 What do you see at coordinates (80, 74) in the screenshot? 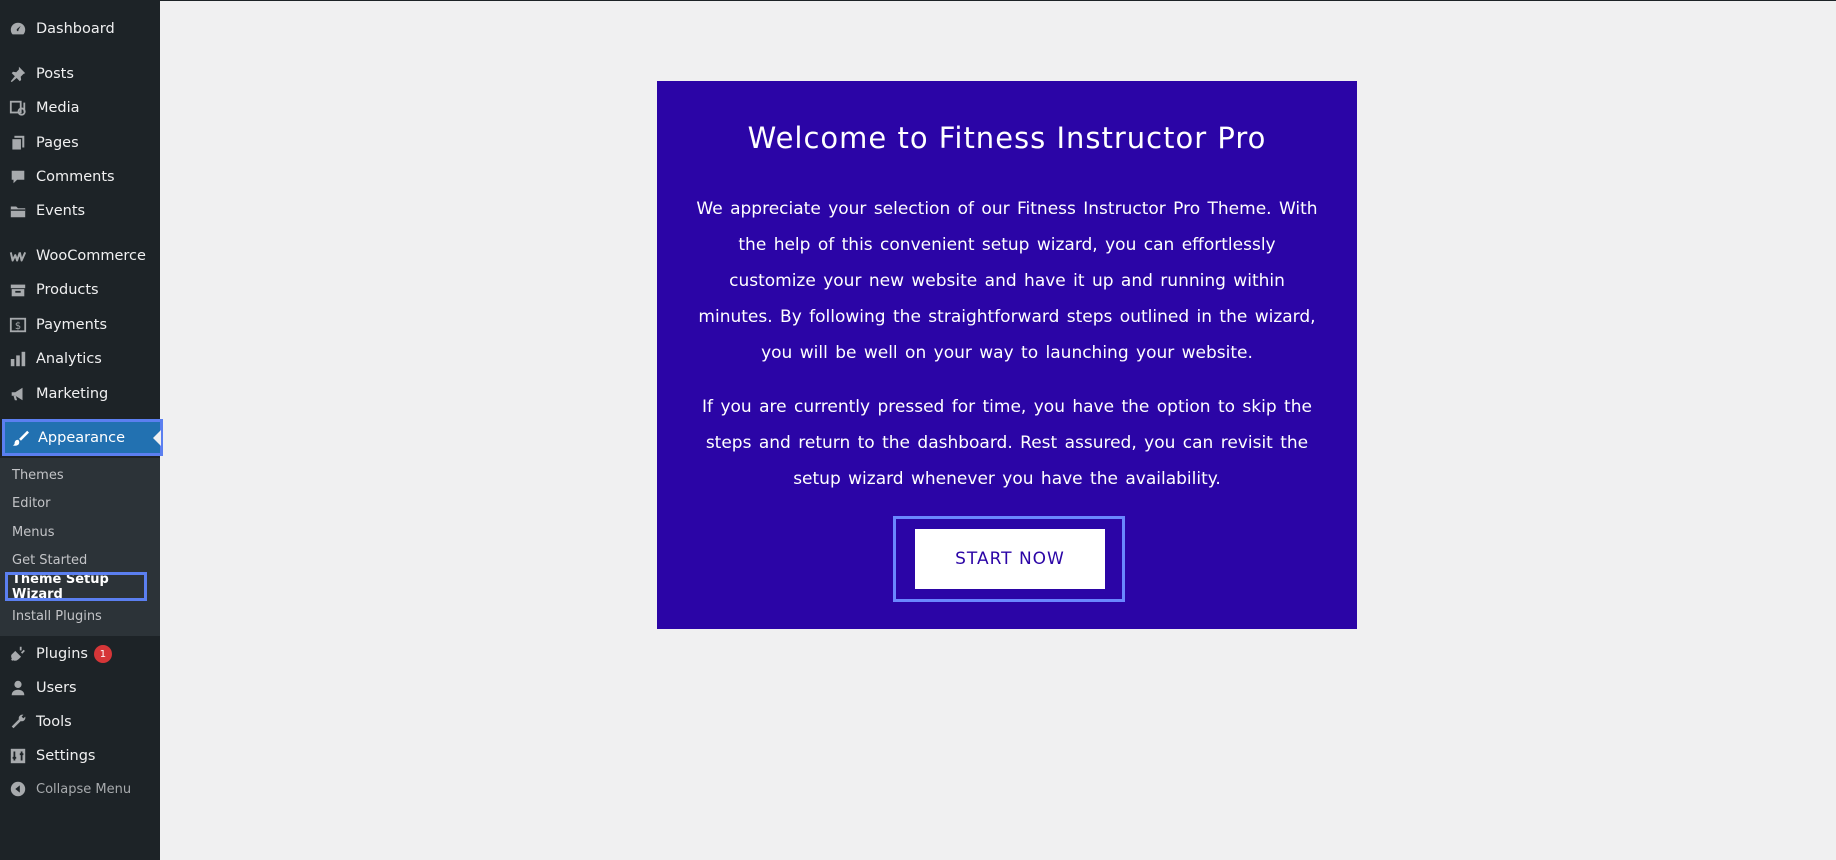
I see `sidebar-item-posts: Posts` at bounding box center [80, 74].